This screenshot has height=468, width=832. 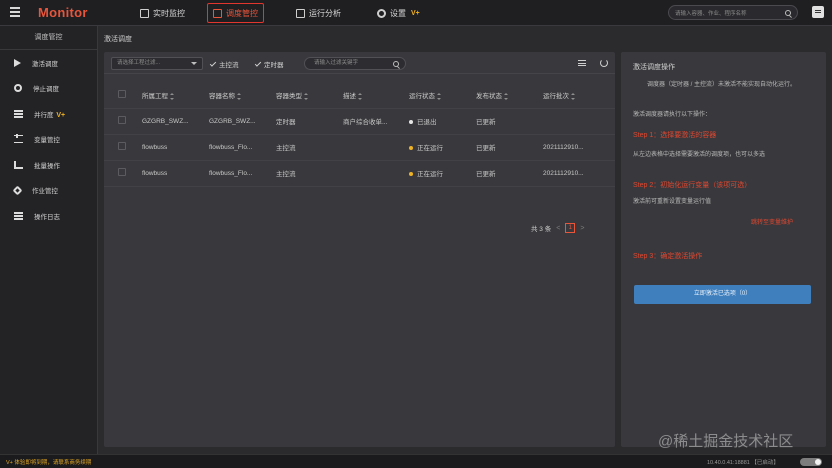 What do you see at coordinates (818, 12) in the screenshot?
I see `message-icon` at bounding box center [818, 12].